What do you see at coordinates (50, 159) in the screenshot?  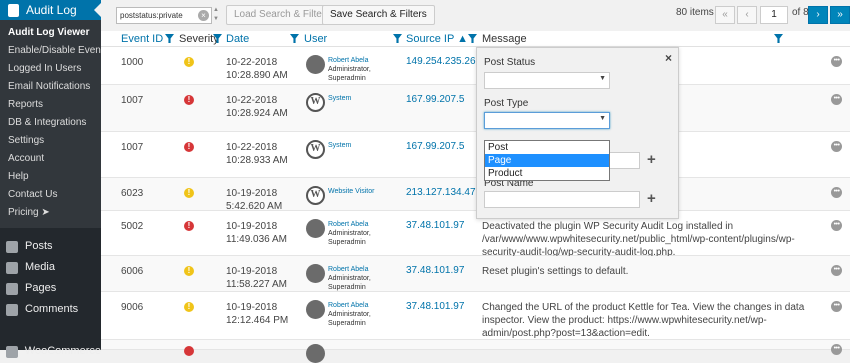 I see `sidebar-item-account: Account` at bounding box center [50, 159].